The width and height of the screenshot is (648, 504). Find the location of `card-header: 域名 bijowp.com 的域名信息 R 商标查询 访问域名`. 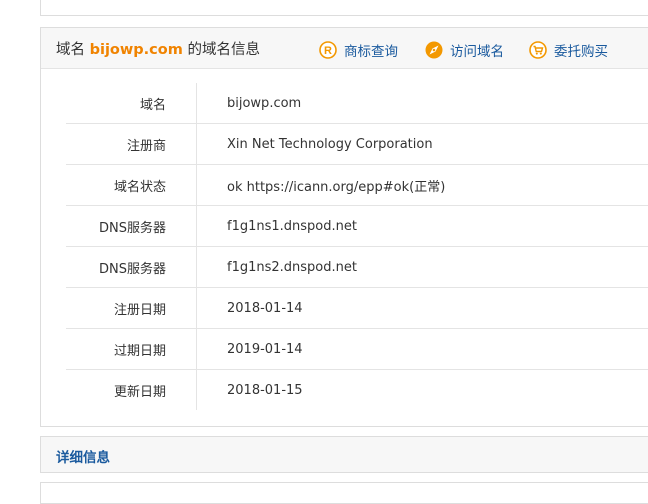

card-header: 域名 bijowp.com 的域名信息 R 商标查询 访问域名 is located at coordinates (344, 48).